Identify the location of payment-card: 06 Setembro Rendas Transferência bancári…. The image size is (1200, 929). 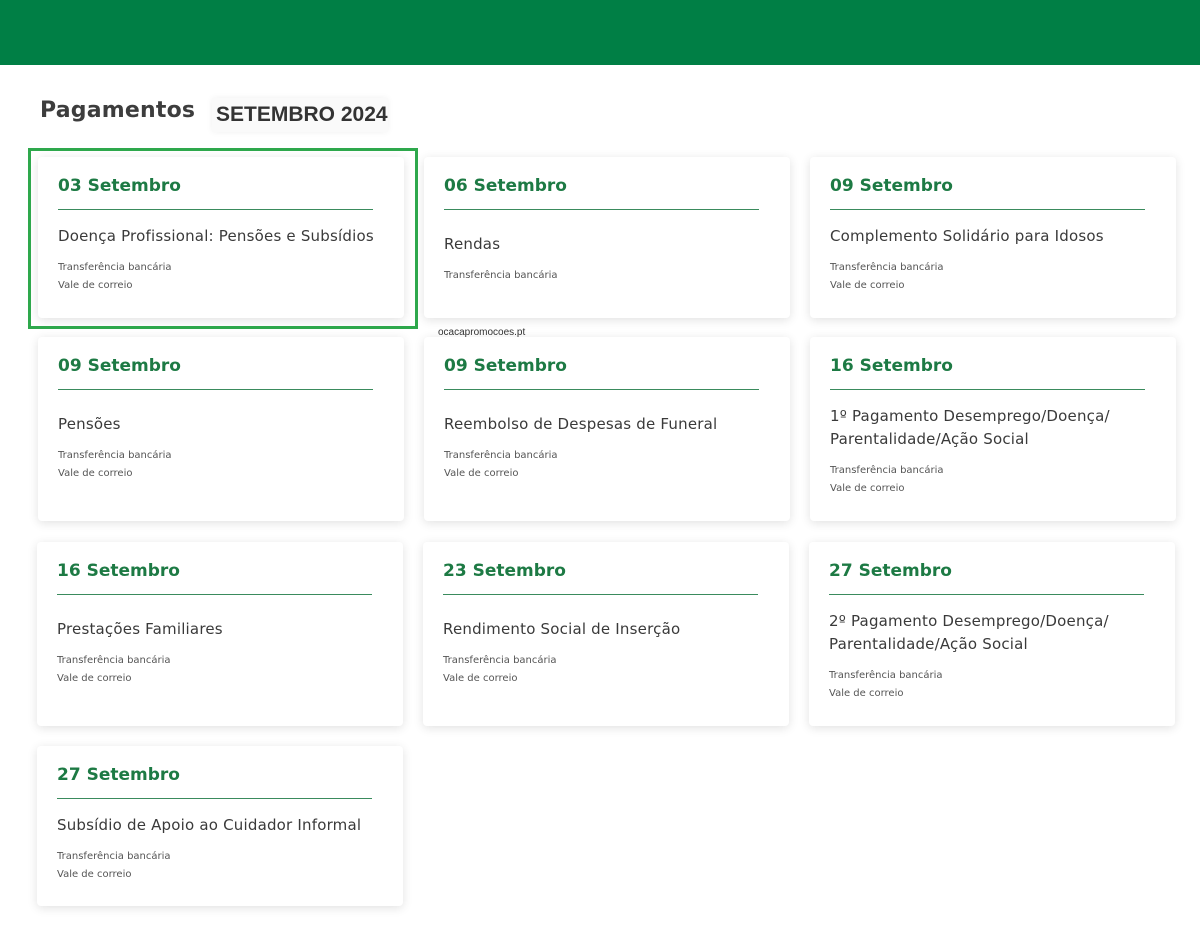
(607, 237).